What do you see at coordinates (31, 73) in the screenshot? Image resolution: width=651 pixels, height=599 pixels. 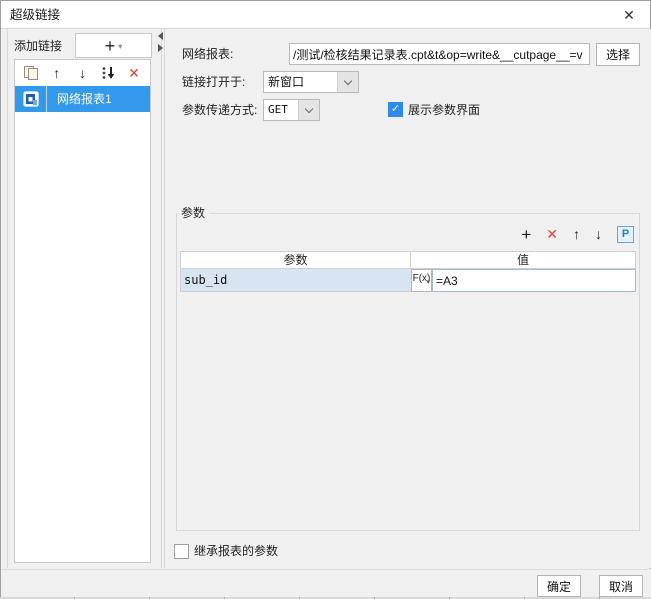 I see `copy-icon` at bounding box center [31, 73].